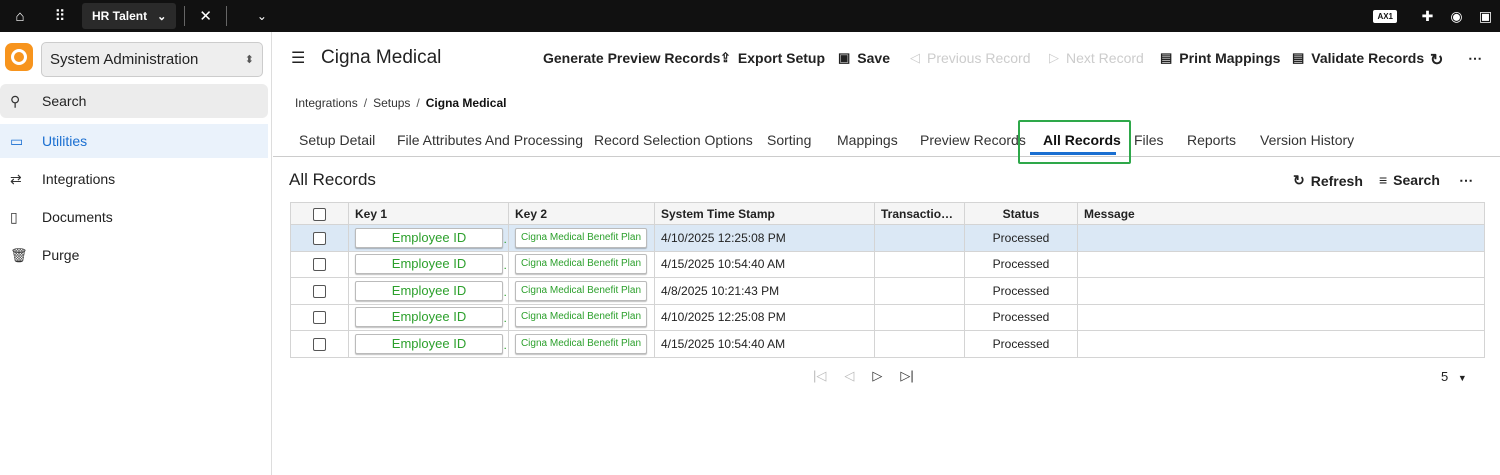  What do you see at coordinates (867, 140) in the screenshot?
I see `tab-mappings: Mappings` at bounding box center [867, 140].